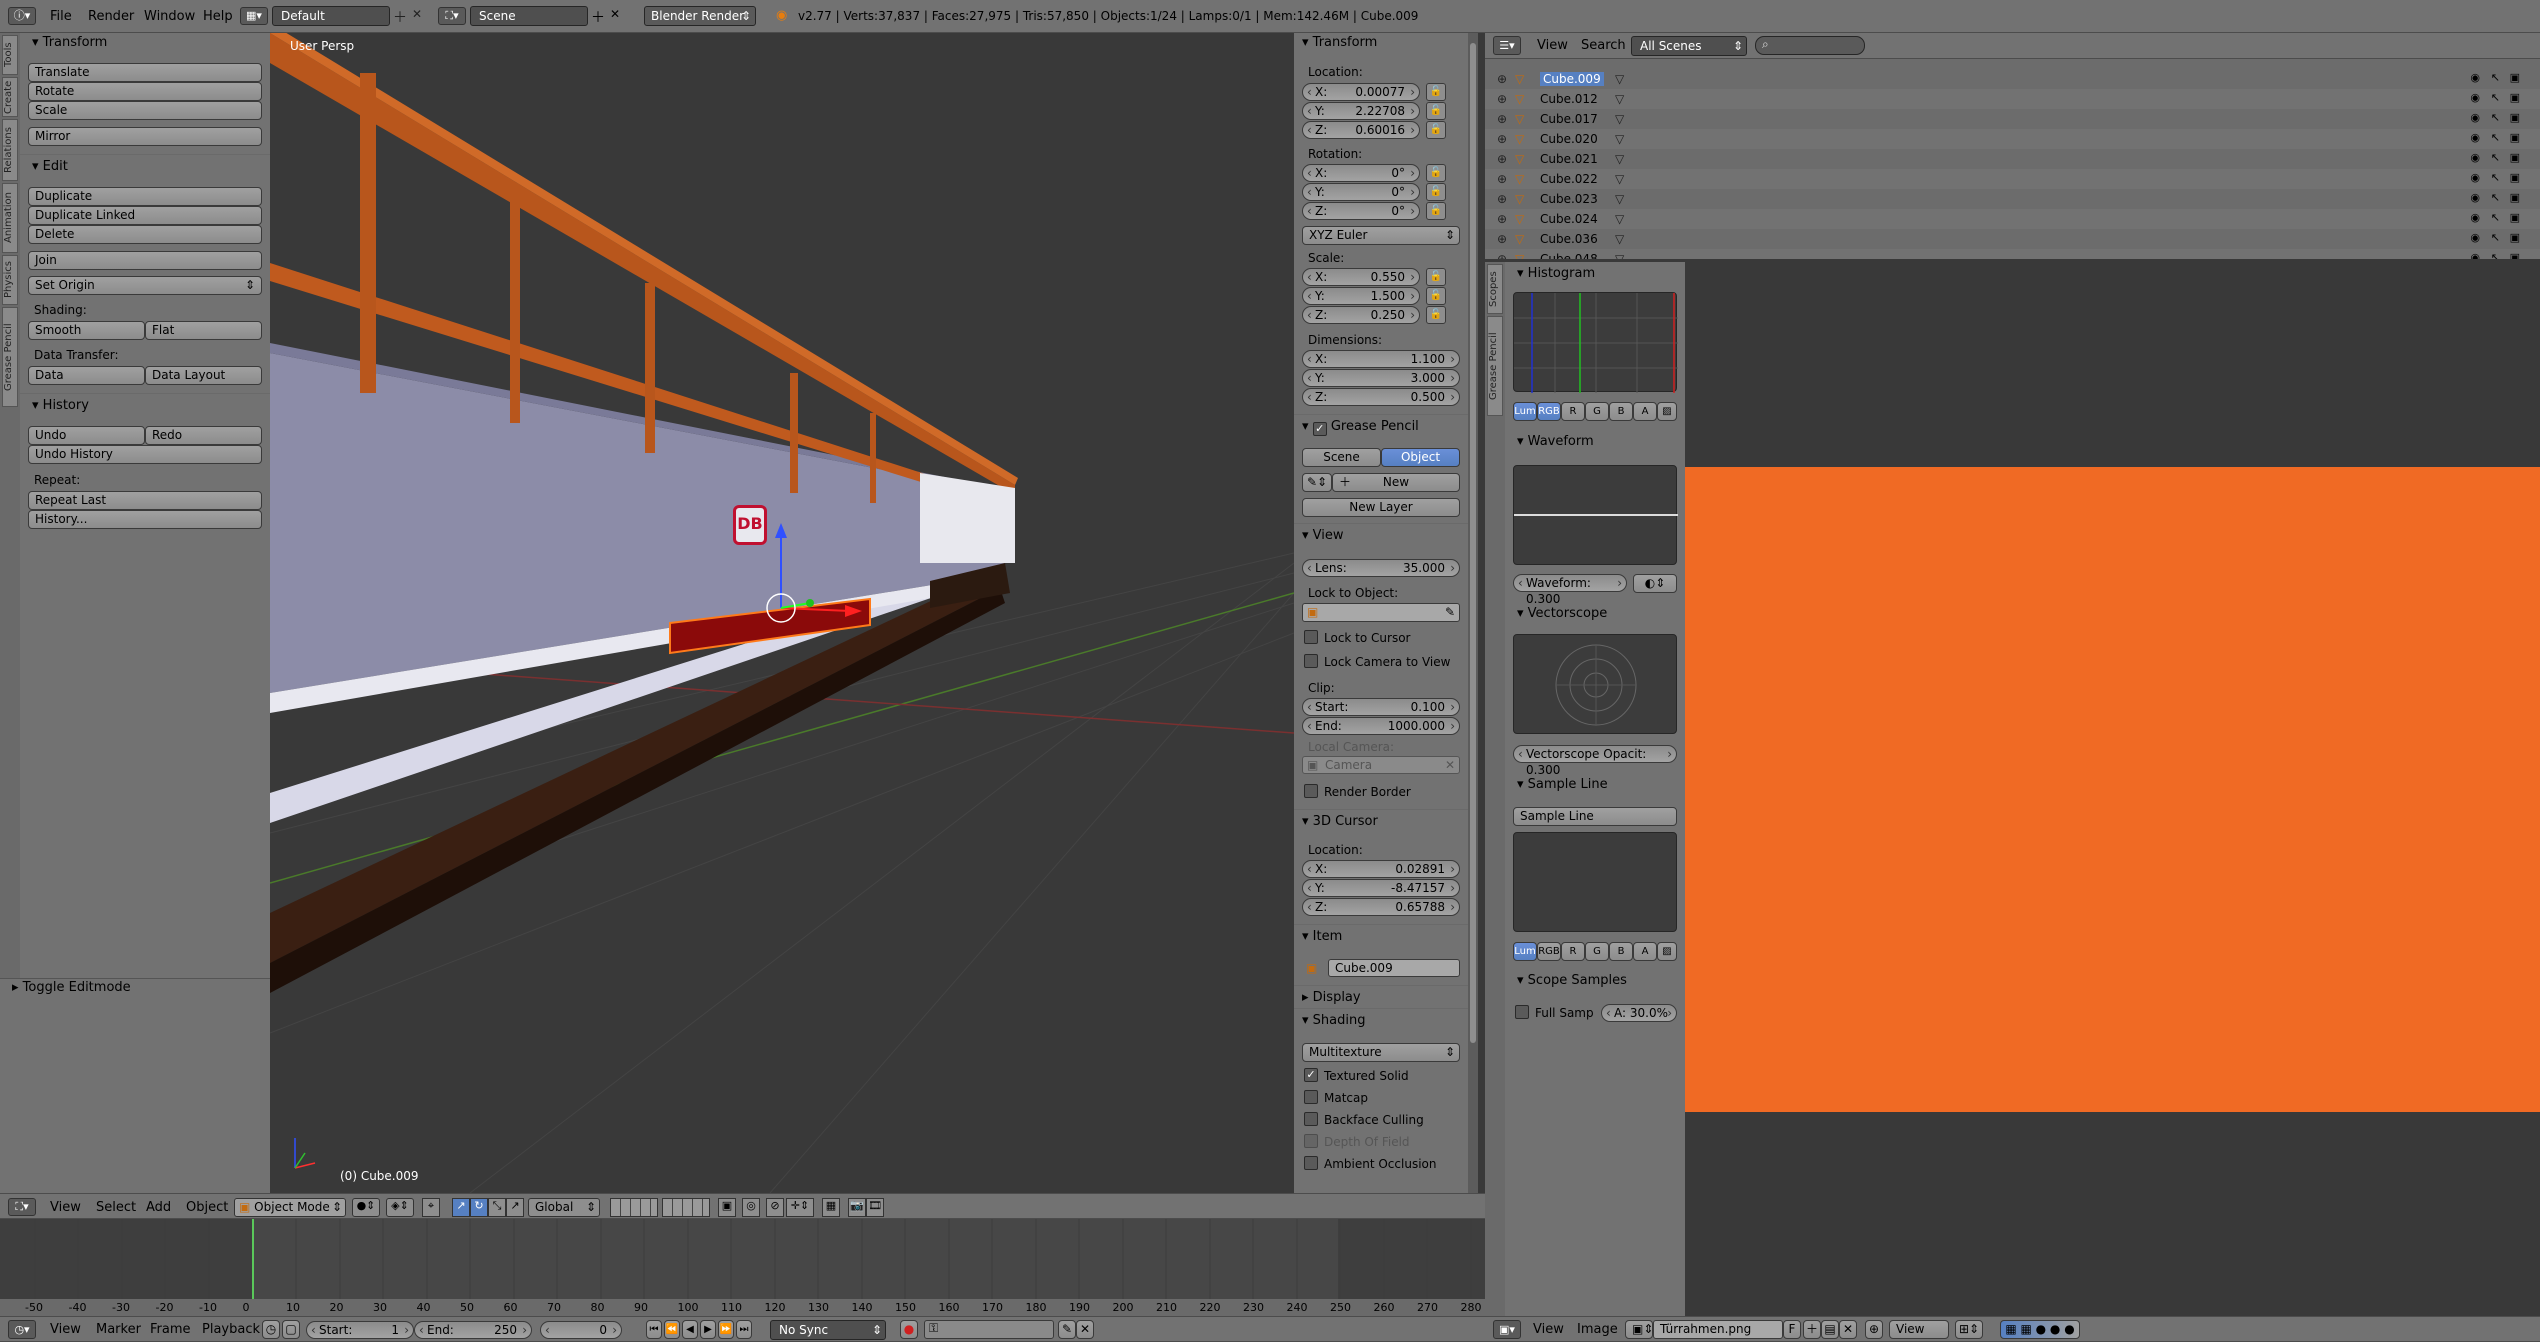 This screenshot has height=1342, width=2540. Describe the element at coordinates (1569, 139) in the screenshot. I see `outliner-item-name: Cube.020` at that location.